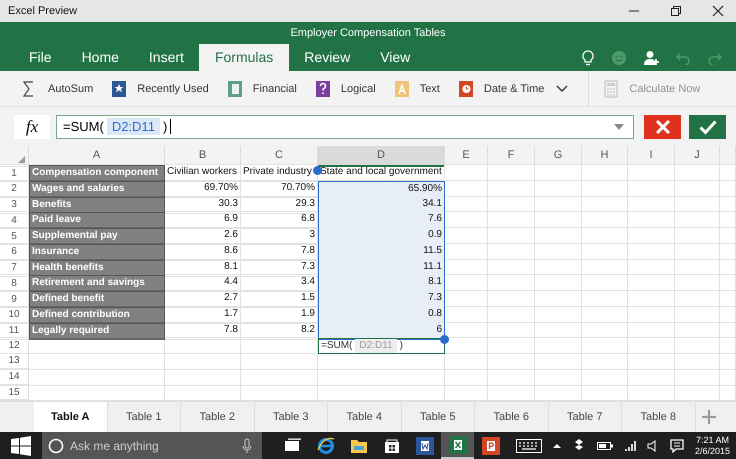 The image size is (736, 459). What do you see at coordinates (381, 236) in the screenshot?
I see `table-cell: 0.9` at bounding box center [381, 236].